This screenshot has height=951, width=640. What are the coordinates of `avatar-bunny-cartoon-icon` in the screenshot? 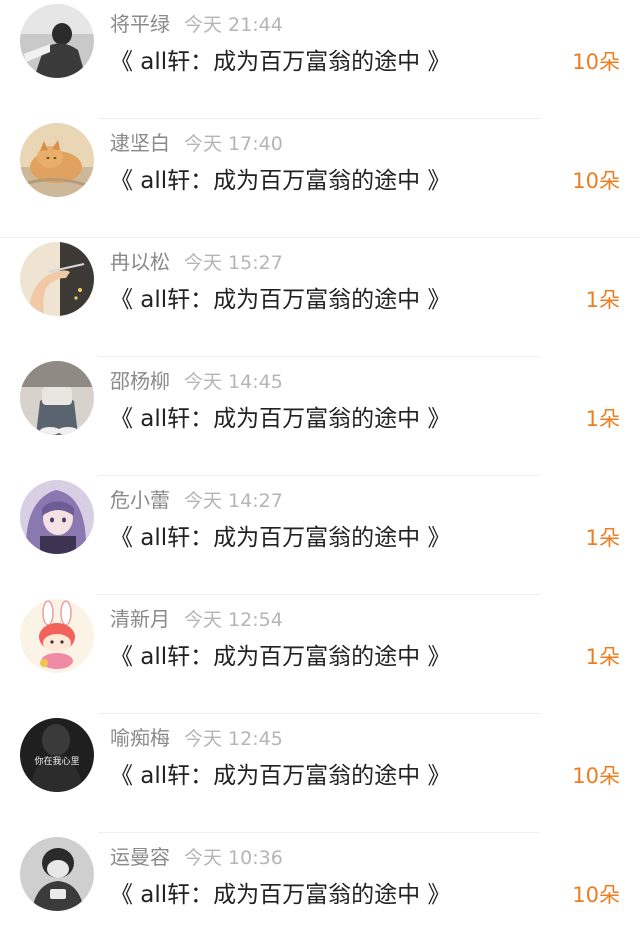 It's located at (57, 636).